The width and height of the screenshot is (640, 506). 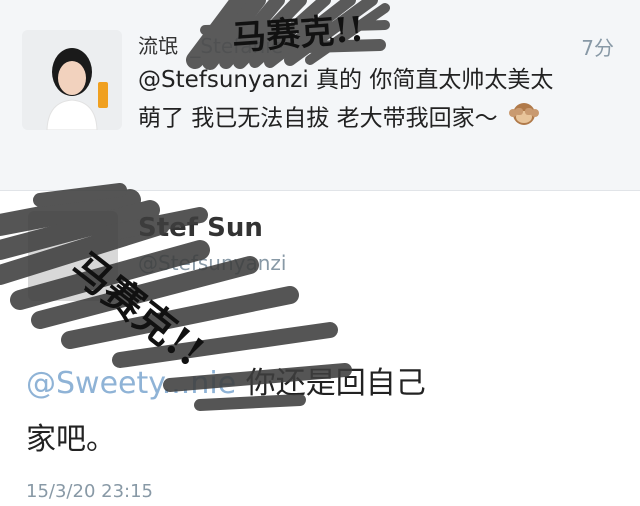 What do you see at coordinates (71, 439) in the screenshot?
I see `reply-text-line-2: 家吧。` at bounding box center [71, 439].